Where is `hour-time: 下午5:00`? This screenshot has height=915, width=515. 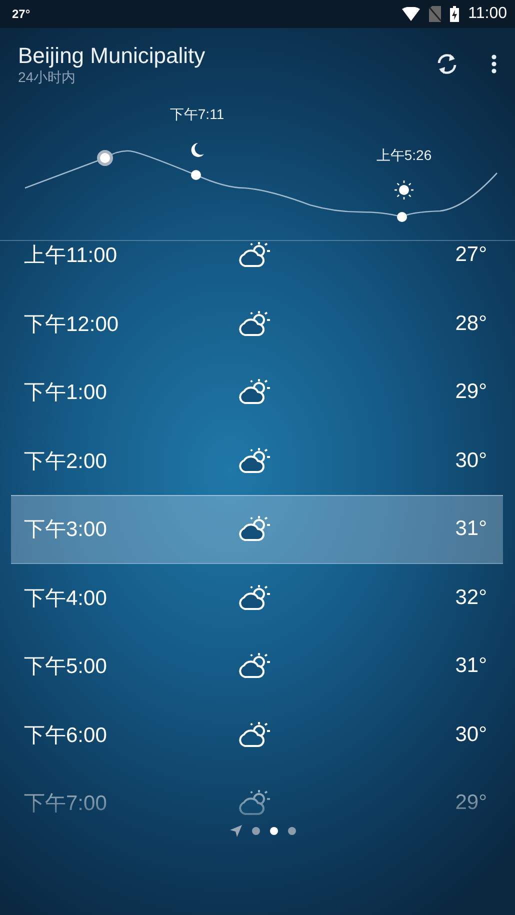 hour-time: 下午5:00 is located at coordinates (66, 667).